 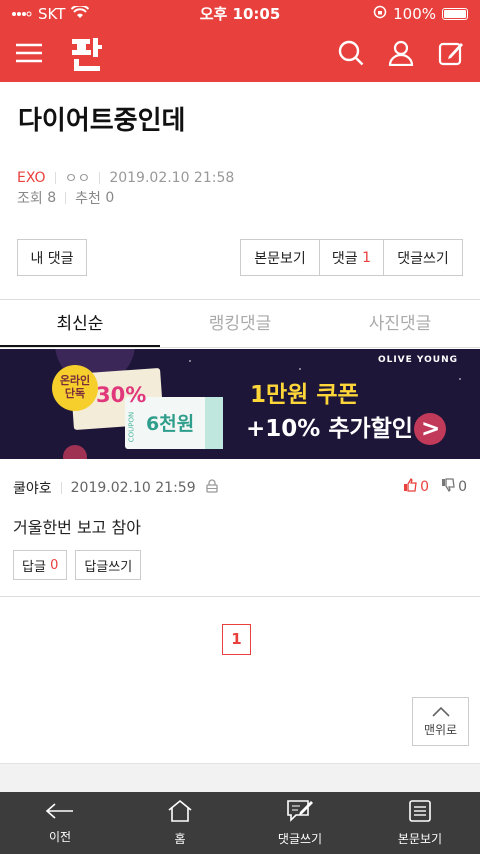 What do you see at coordinates (380, 14) in the screenshot?
I see `rotation-lock-icon` at bounding box center [380, 14].